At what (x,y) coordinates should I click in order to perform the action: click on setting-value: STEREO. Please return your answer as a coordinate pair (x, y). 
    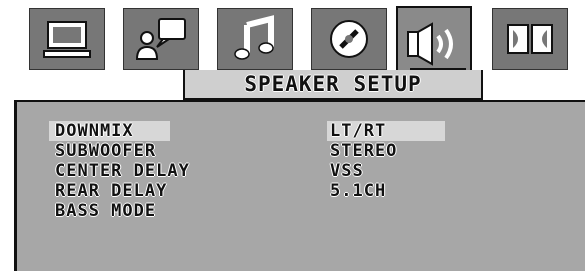
    Looking at the image, I should click on (364, 151).